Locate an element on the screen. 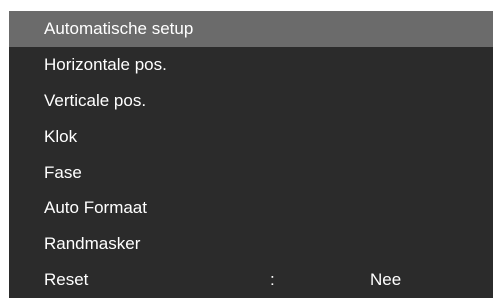 The image size is (502, 307). menu-item-label: Randmasker is located at coordinates (92, 244).